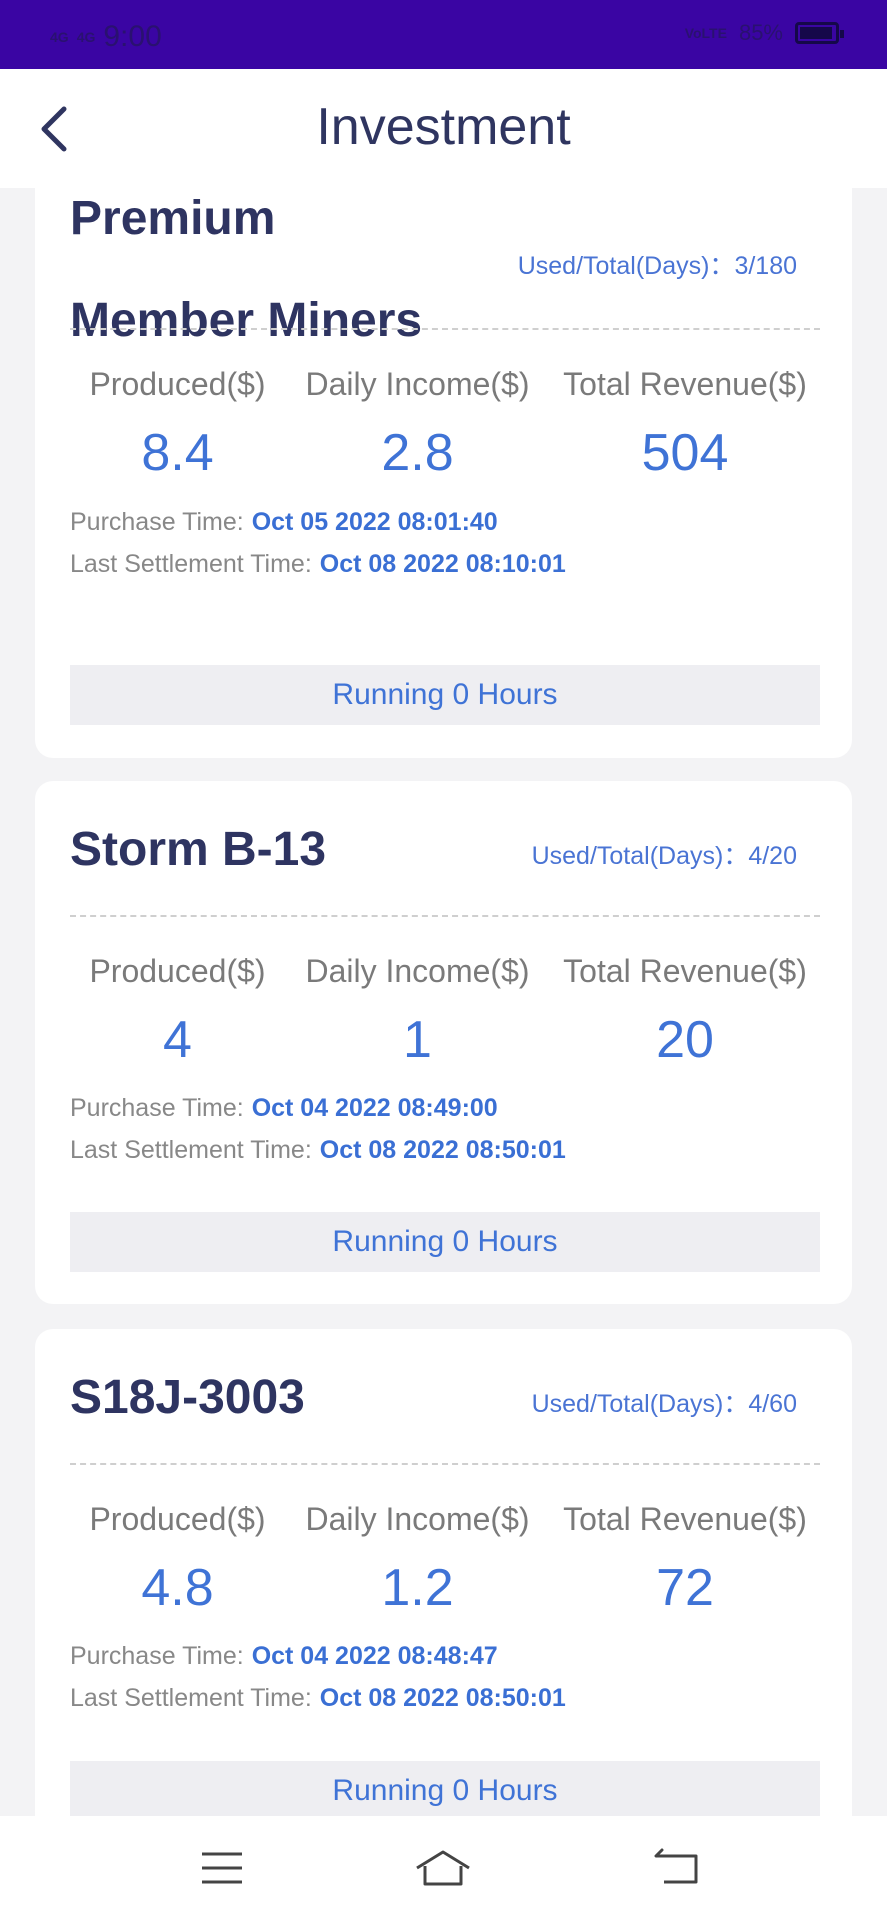  I want to click on system-nav-bar, so click(443, 1868).